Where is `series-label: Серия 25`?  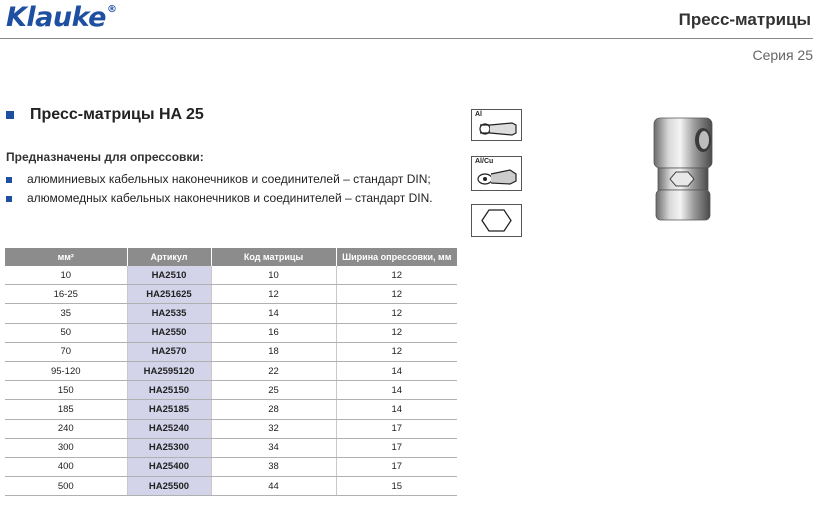 series-label: Серия 25 is located at coordinates (782, 55).